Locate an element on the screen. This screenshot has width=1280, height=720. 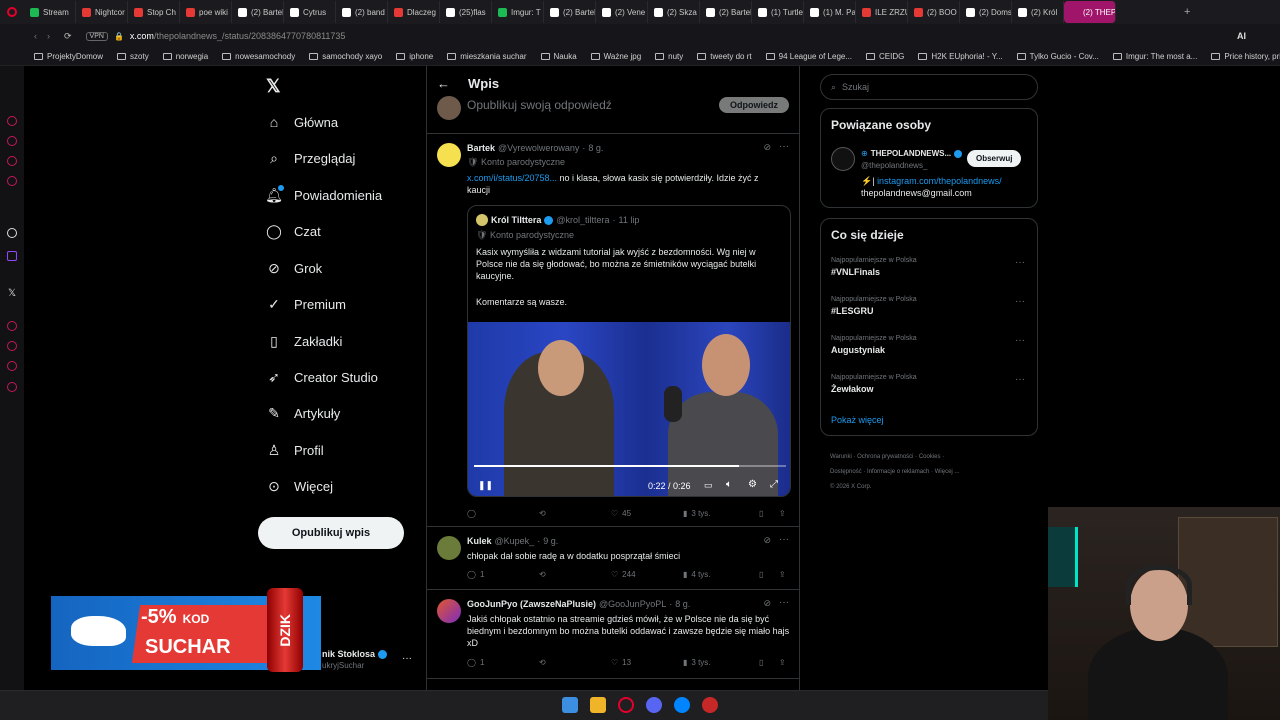
author-handle: @Vyrewolwerowany is located at coordinates (538, 148).